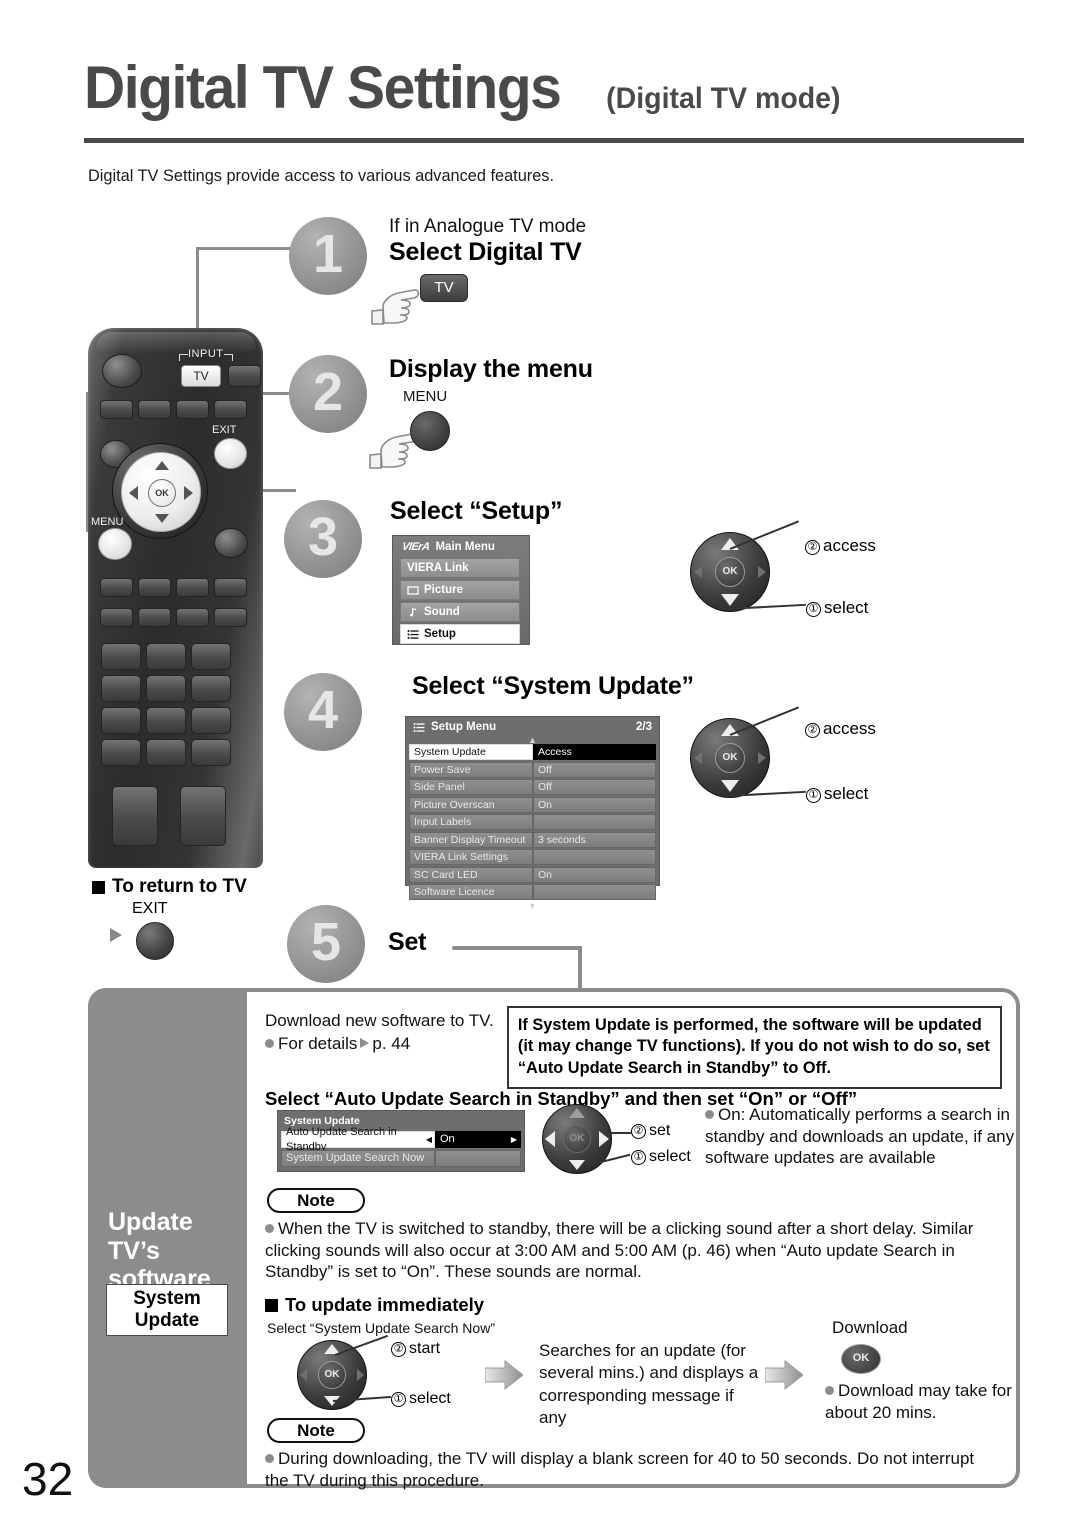  What do you see at coordinates (918, 1402) in the screenshot?
I see `download-note-text: Download may take for about 20 mins.` at bounding box center [918, 1402].